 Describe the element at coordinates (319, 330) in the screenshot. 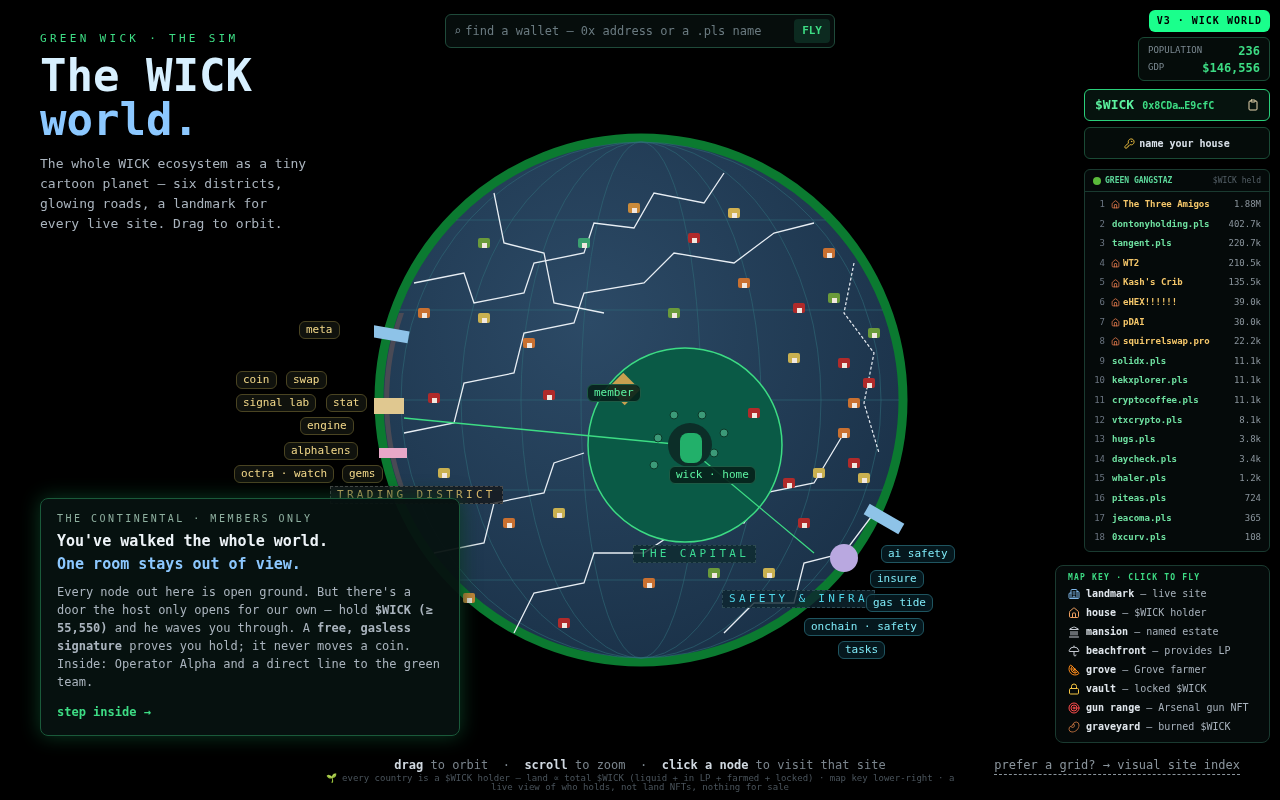

I see `map-label: meta` at that location.